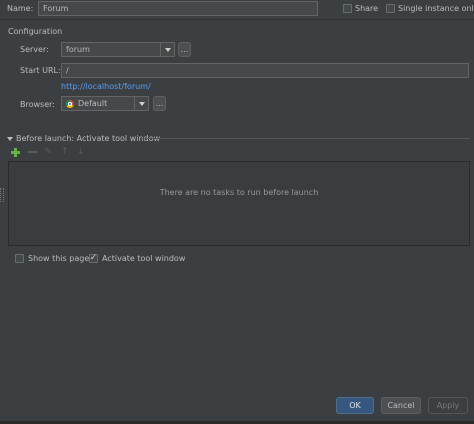  I want to click on checkmark-icon: ✓, so click(93, 258).